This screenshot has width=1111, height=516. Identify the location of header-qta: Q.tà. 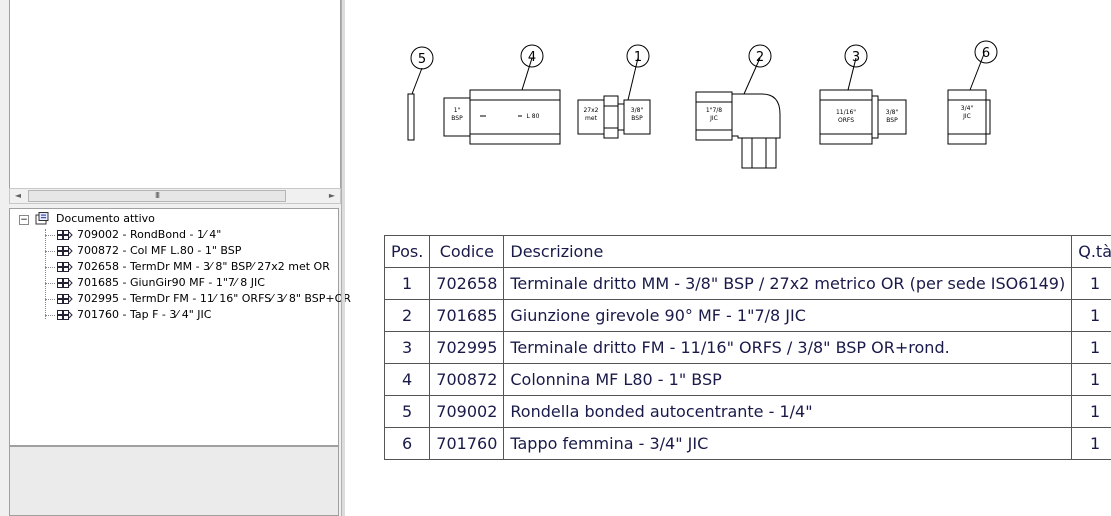
(1091, 251).